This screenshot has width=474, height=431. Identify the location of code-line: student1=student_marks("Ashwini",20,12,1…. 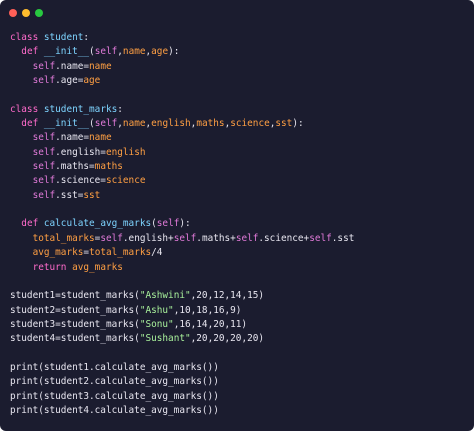
(182, 296).